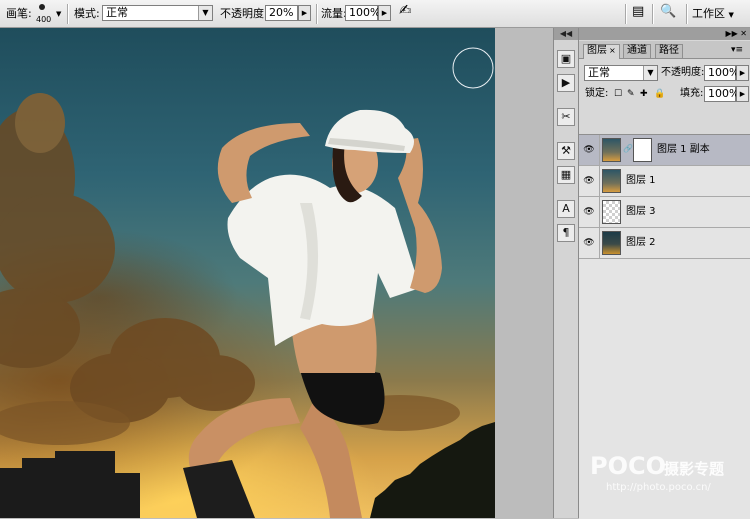 This screenshot has height=519, width=750. I want to click on panel-menu-icon: ▾≡, so click(737, 50).